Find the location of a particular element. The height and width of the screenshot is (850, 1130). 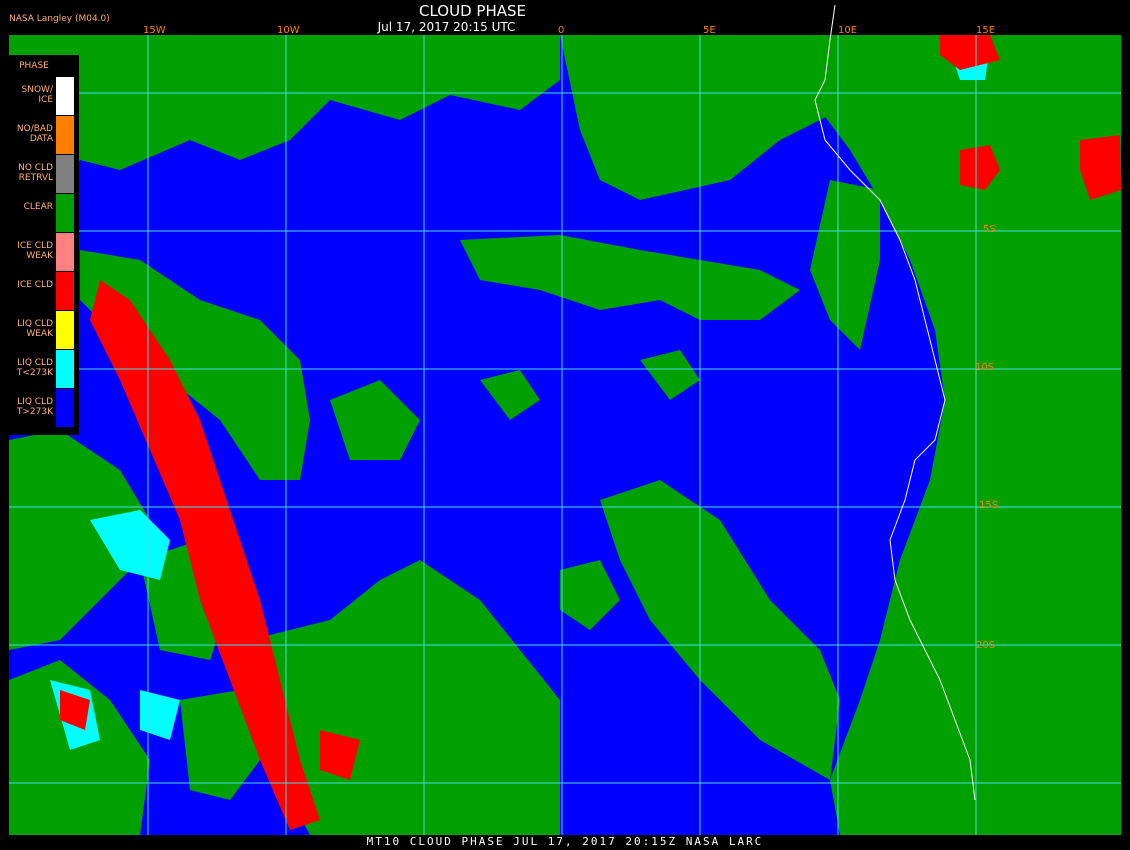

legend-label: NO CLD RETRVL is located at coordinates (35, 173).